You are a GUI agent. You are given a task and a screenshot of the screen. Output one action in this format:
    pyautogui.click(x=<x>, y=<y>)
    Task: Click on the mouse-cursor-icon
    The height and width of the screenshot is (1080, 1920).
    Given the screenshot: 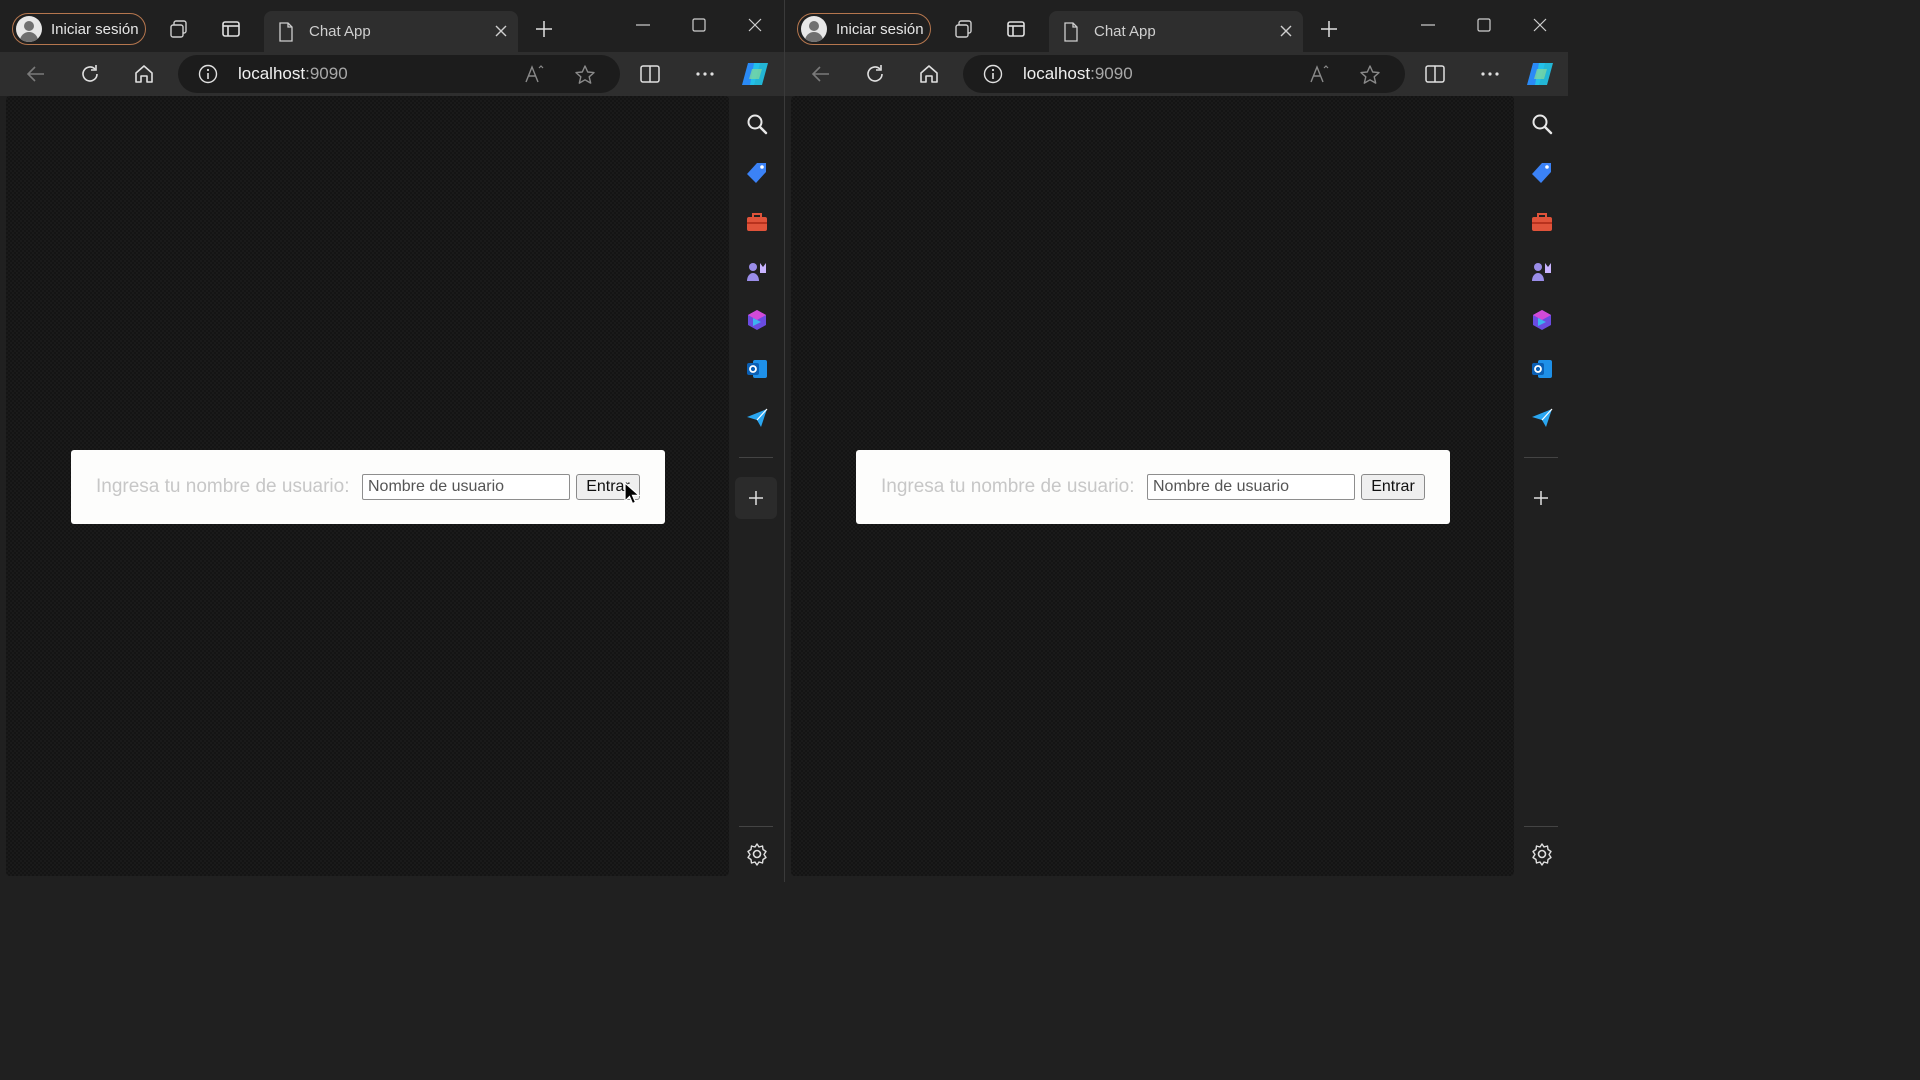 What is the action you would take?
    pyautogui.click(x=632, y=493)
    